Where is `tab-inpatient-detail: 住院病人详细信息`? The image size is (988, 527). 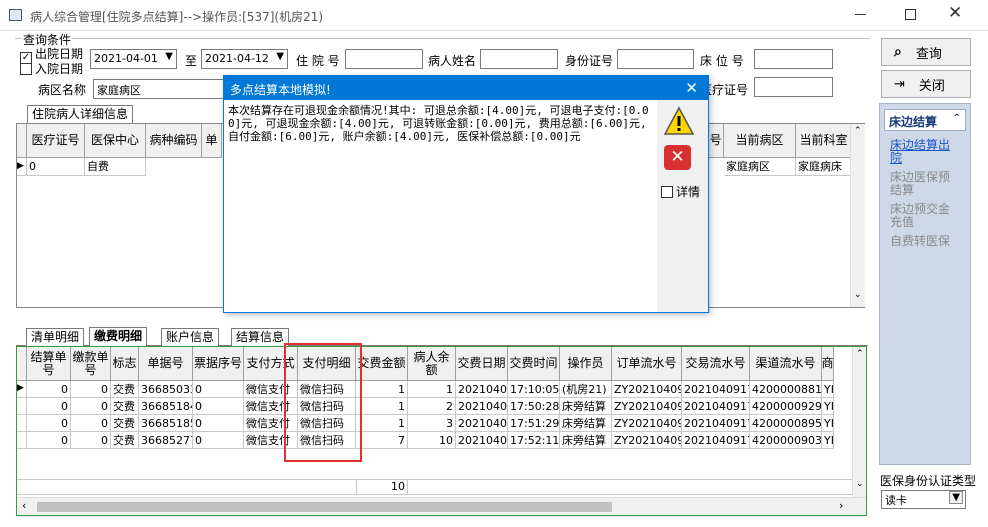
tab-inpatient-detail: 住院病人详细信息 is located at coordinates (80, 114).